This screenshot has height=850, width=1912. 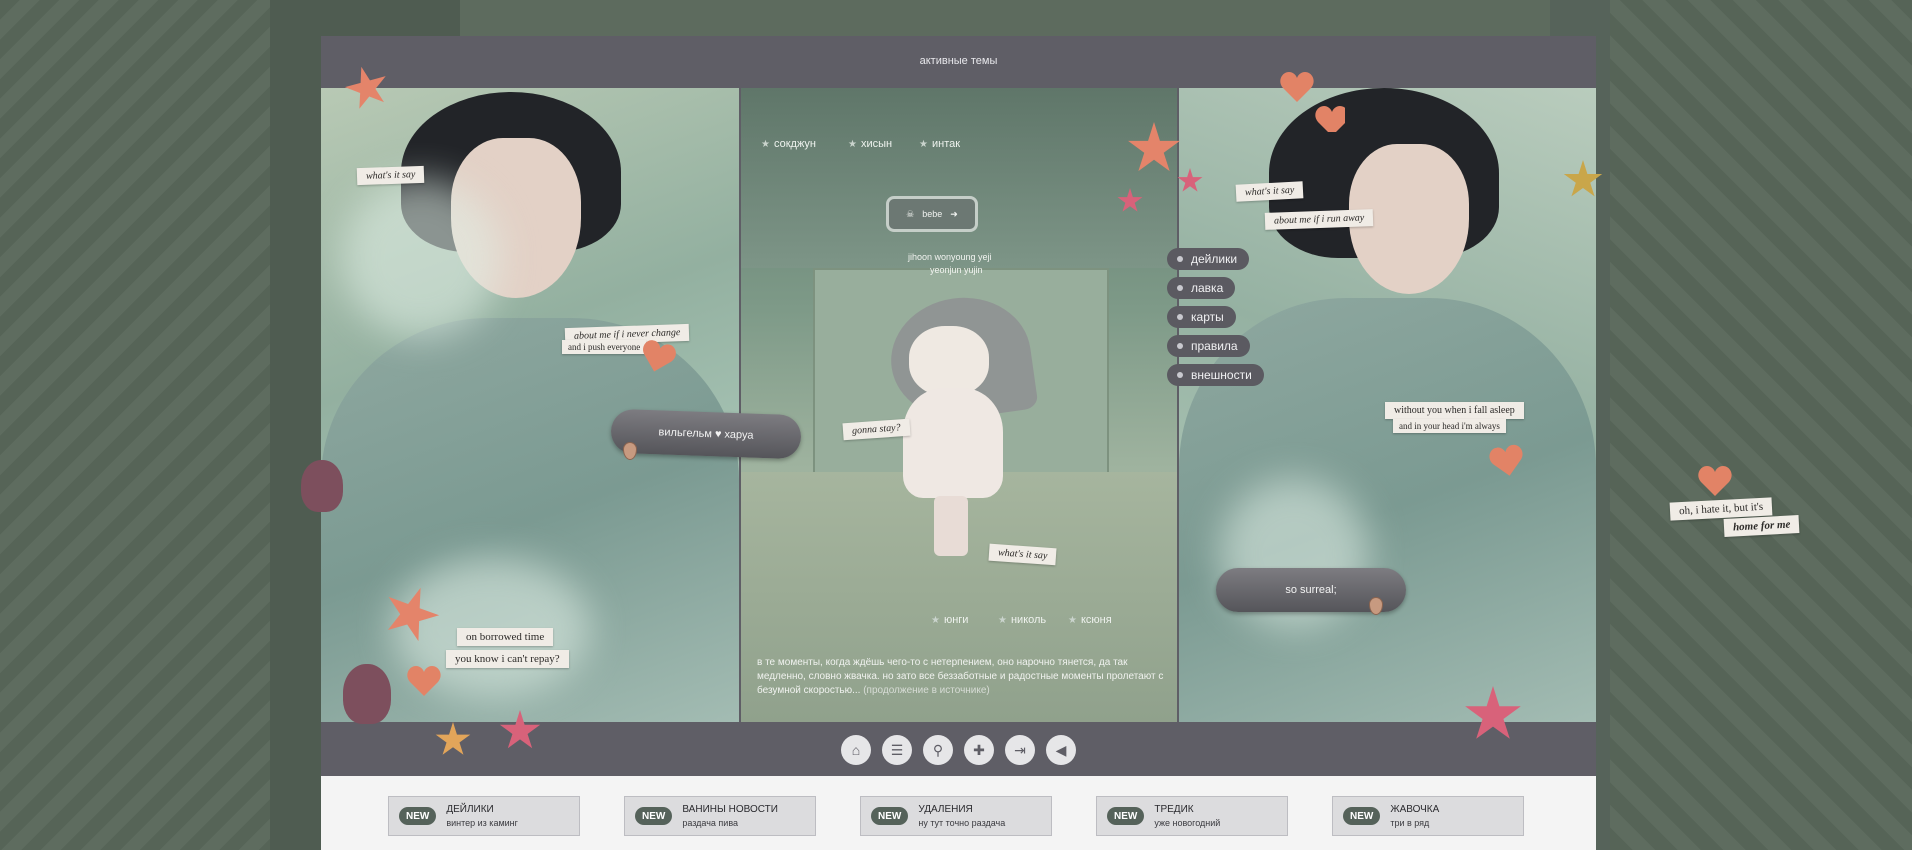 I want to click on room-ceiling, so click(x=959, y=178).